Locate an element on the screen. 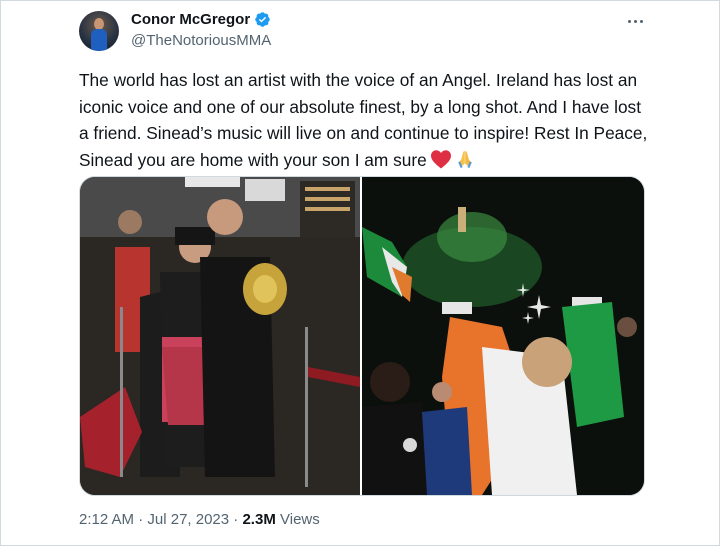 The height and width of the screenshot is (546, 720). verified-badge-icon is located at coordinates (262, 19).